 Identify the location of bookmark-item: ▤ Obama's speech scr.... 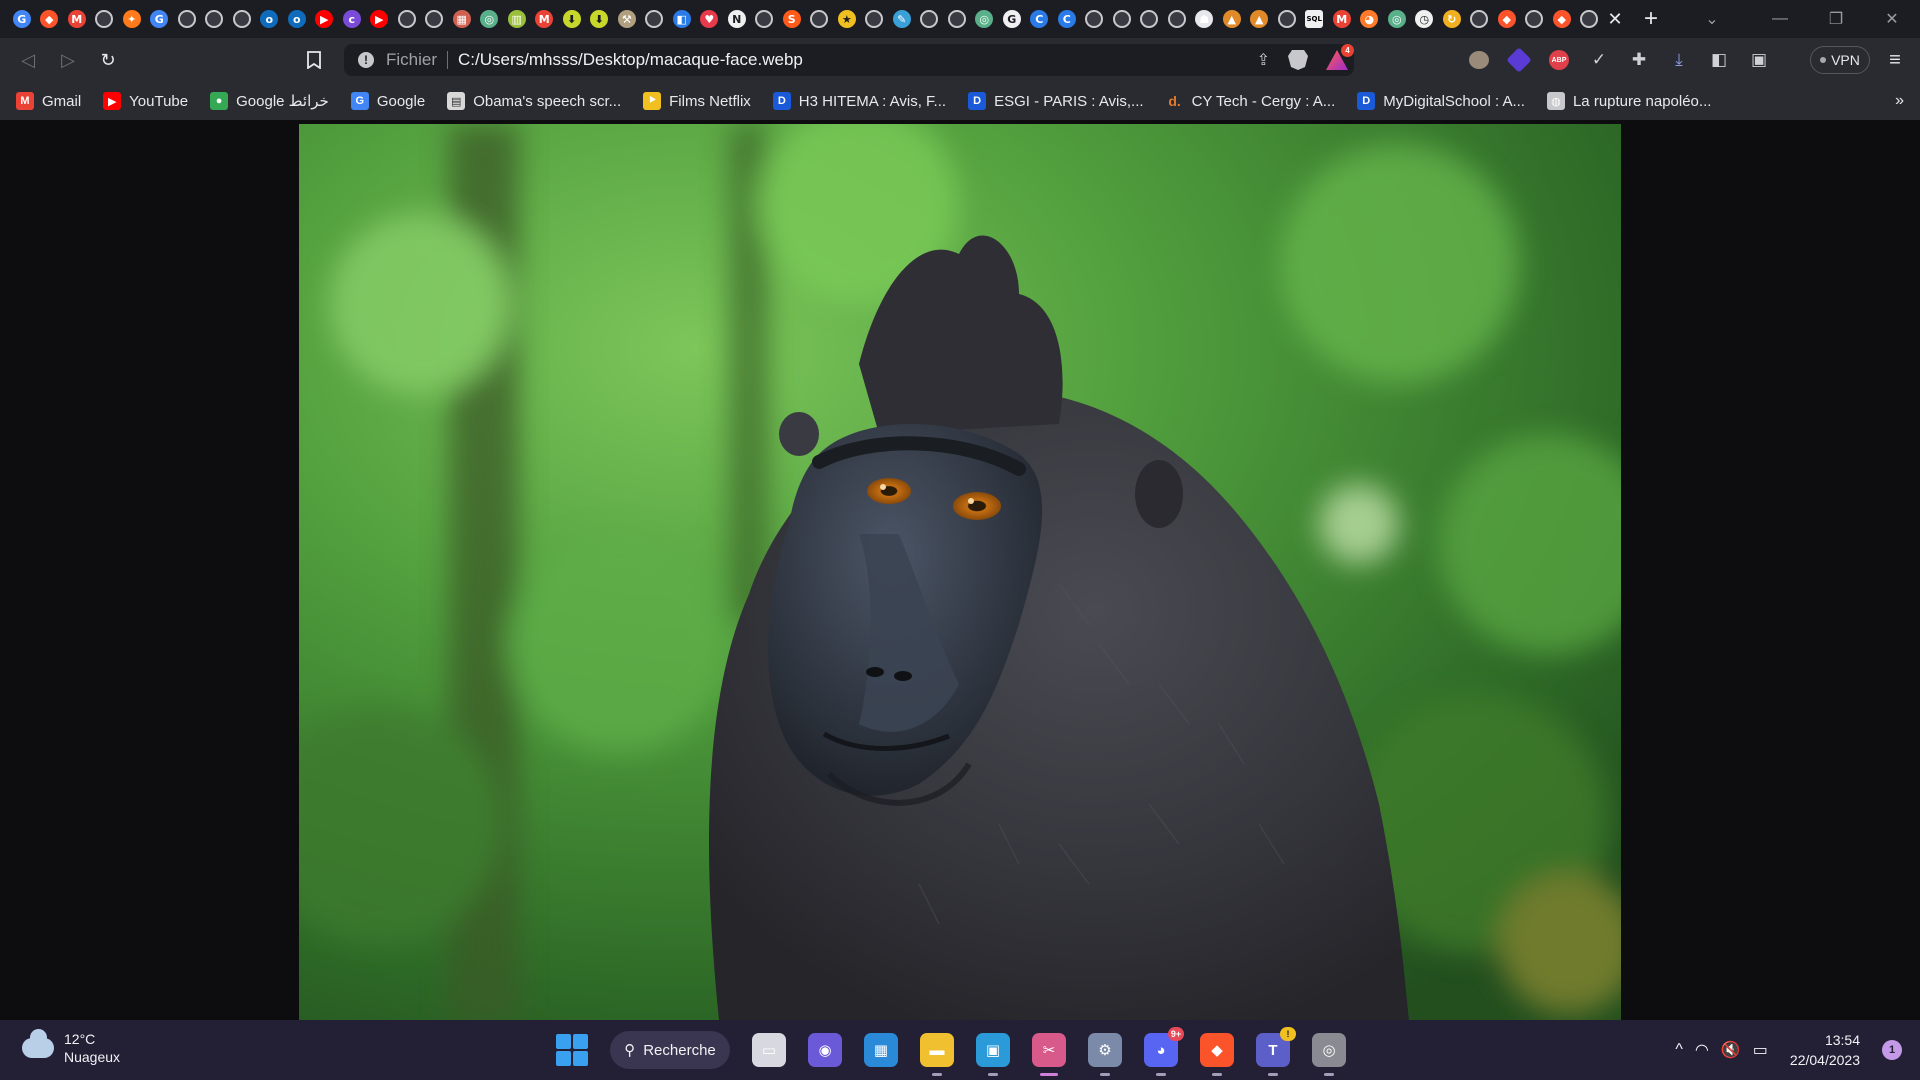
(534, 101).